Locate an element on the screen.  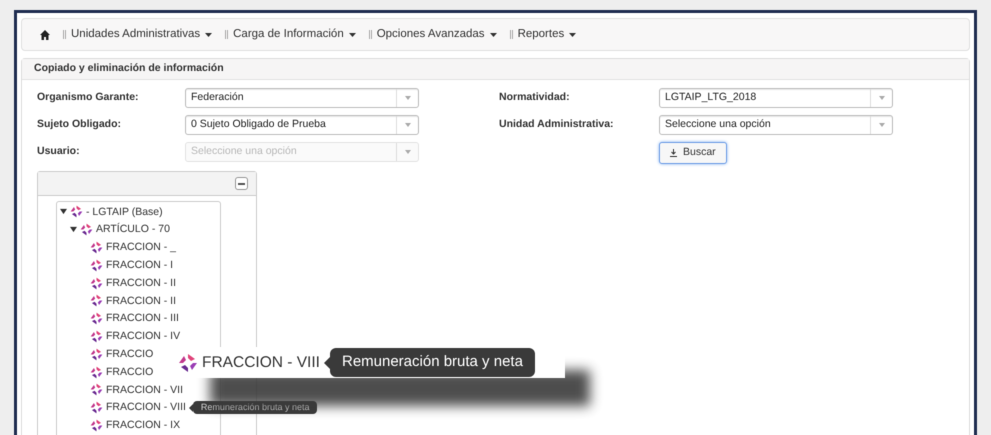
nav-menu: Carga de Información is located at coordinates (294, 35).